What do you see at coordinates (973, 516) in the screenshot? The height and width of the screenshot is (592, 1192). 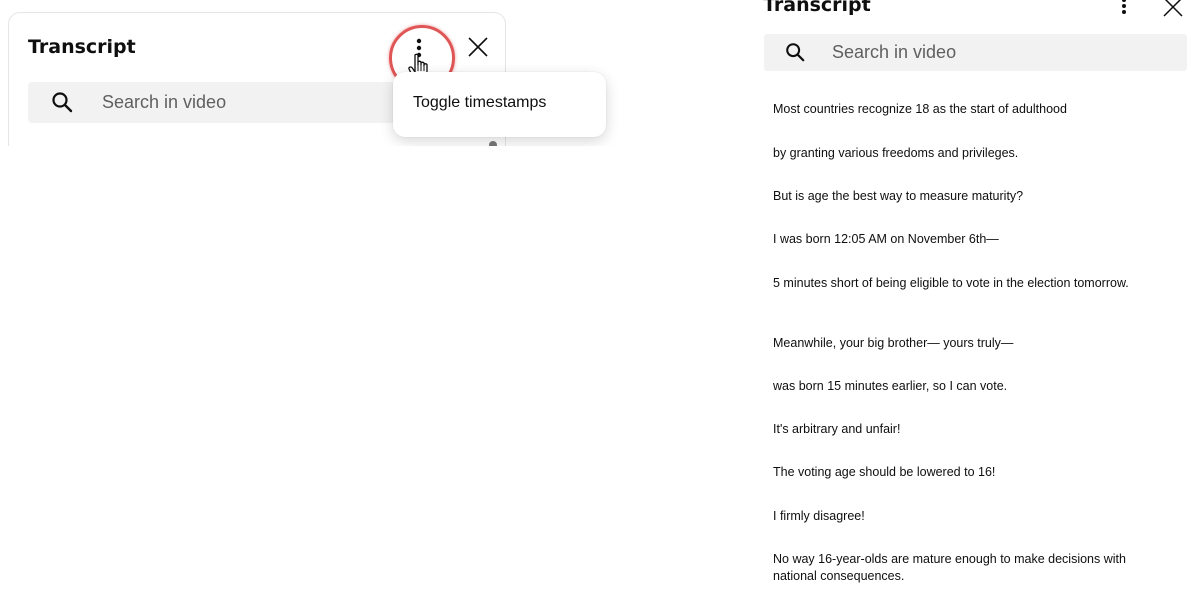 I see `transcript-segment: I firmly disagree!` at bounding box center [973, 516].